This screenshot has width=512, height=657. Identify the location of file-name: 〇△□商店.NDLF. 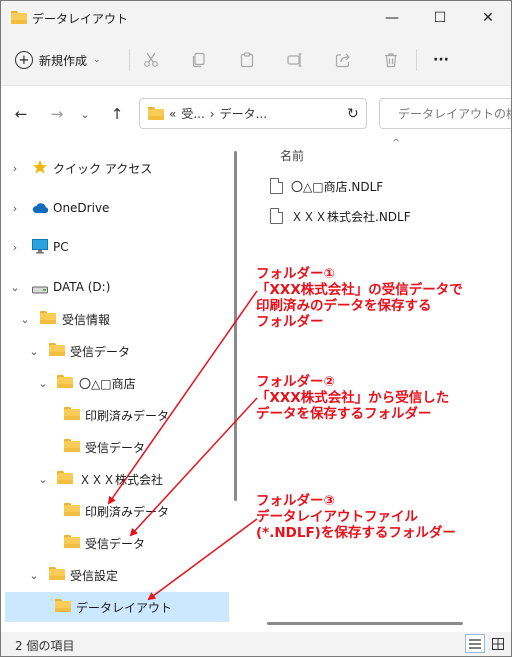
(337, 186).